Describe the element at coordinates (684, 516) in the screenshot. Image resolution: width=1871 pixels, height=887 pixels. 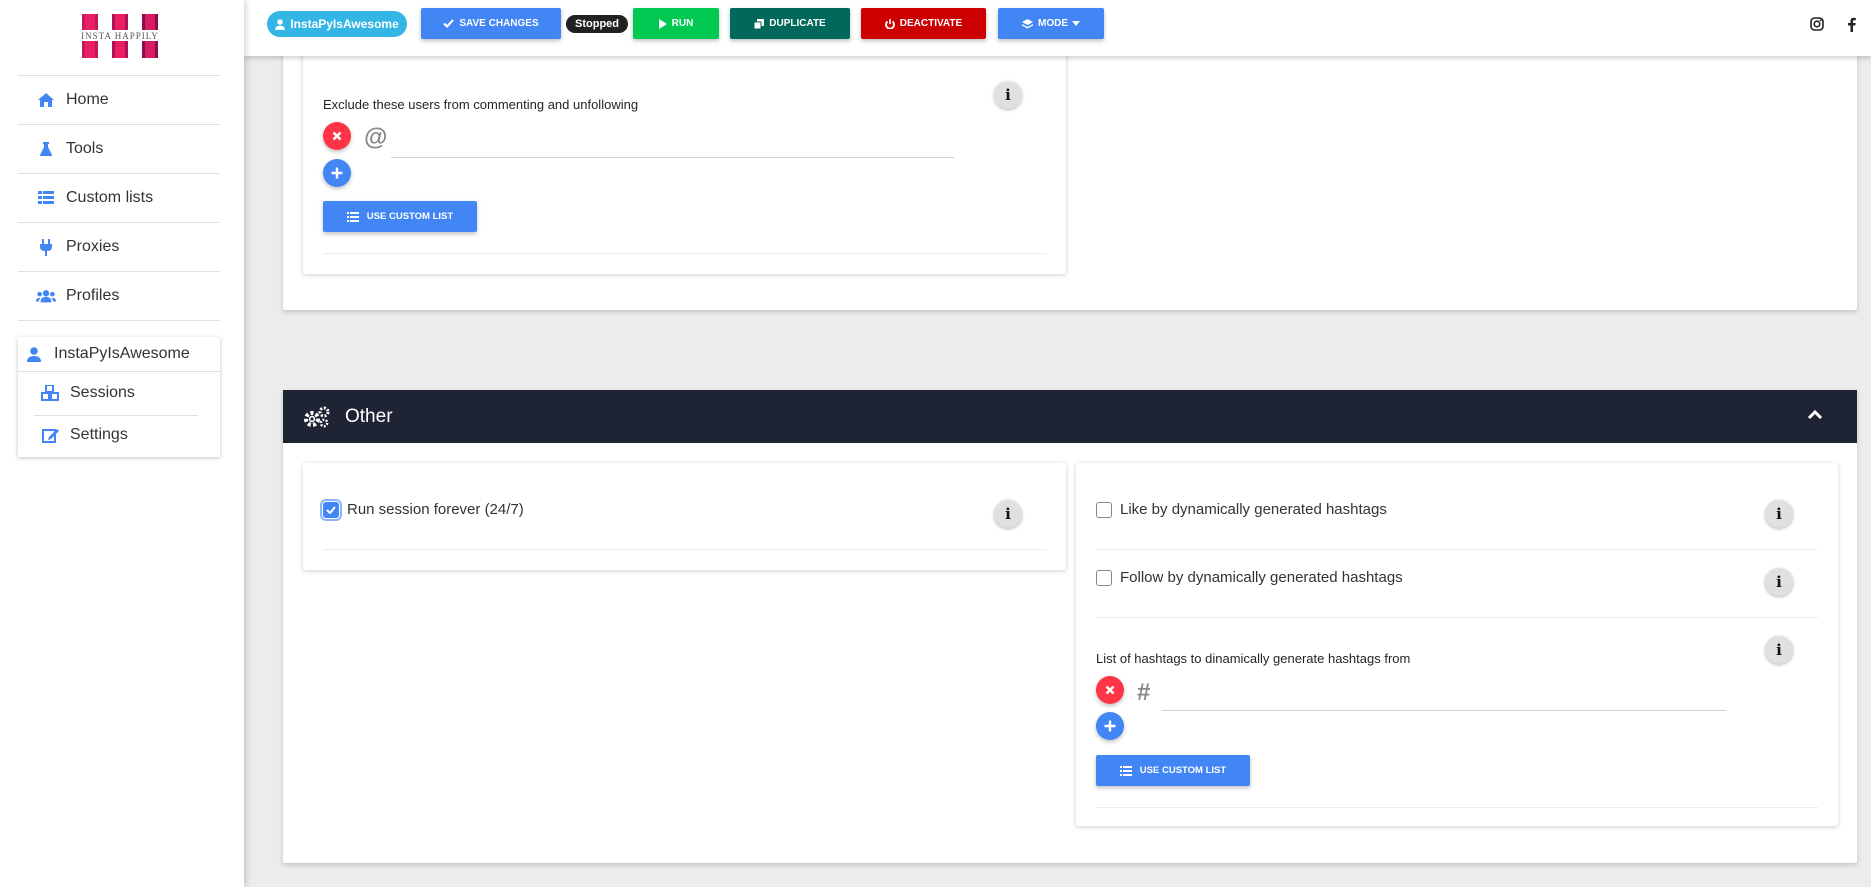
I see `run-forever-card: Run session forever (24/7) i` at that location.